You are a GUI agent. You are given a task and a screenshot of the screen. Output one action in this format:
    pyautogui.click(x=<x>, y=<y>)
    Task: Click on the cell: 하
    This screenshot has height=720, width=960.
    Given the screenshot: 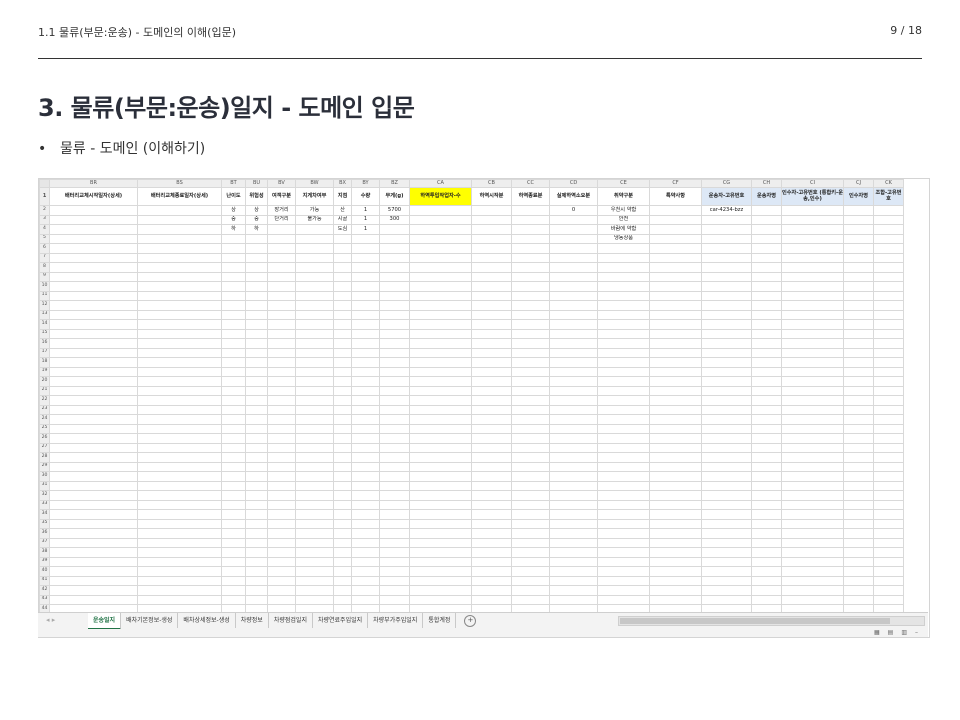 What is the action you would take?
    pyautogui.click(x=233, y=229)
    